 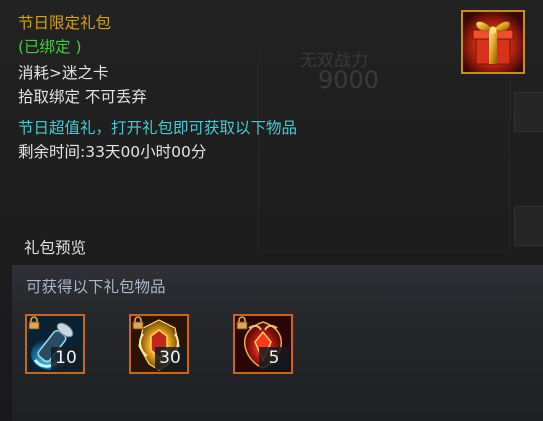 I want to click on reward-slot-3: 5, so click(x=263, y=344).